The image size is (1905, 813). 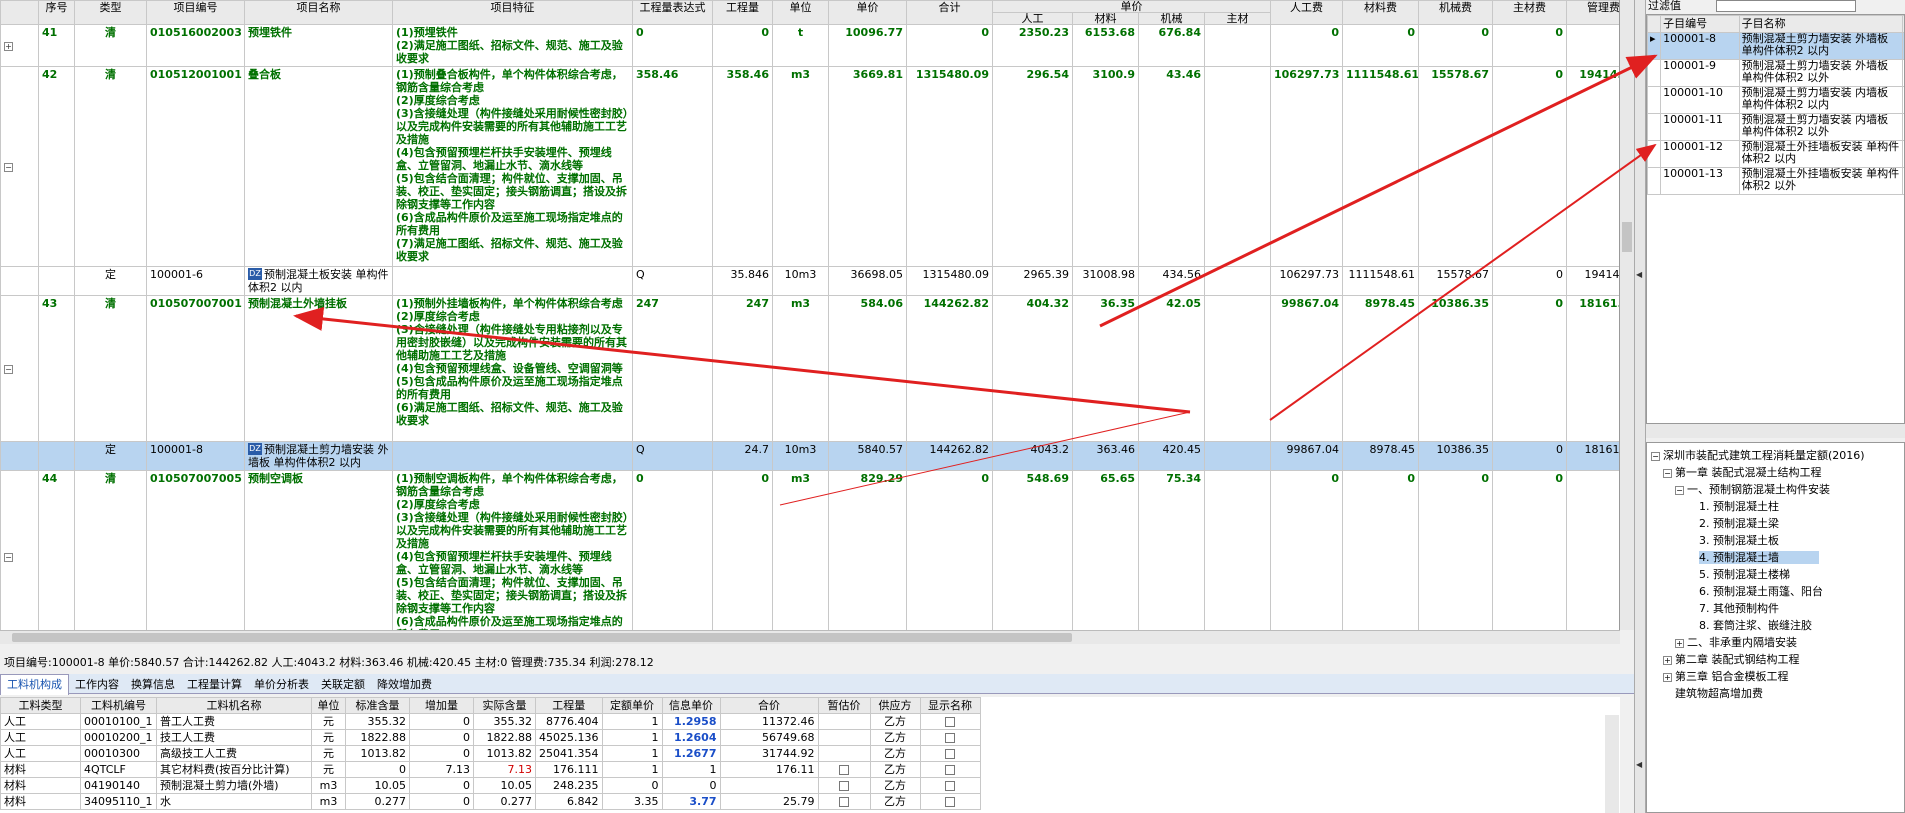 I want to click on cell-seq: 41, so click(x=56, y=45).